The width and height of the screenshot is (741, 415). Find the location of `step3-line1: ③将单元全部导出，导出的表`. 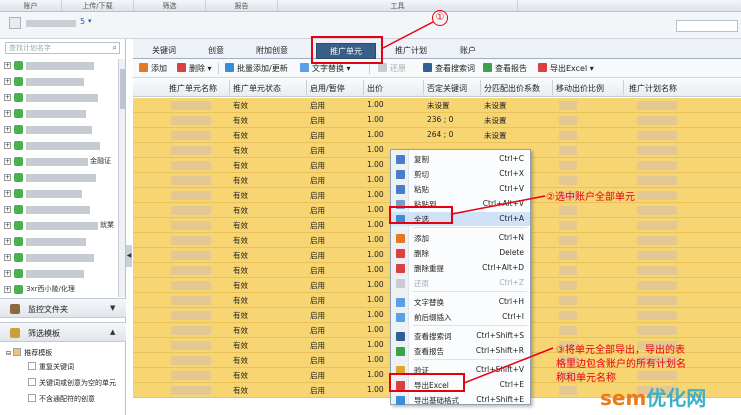

step3-line1: ③将单元全部导出，导出的表 is located at coordinates (620, 350).